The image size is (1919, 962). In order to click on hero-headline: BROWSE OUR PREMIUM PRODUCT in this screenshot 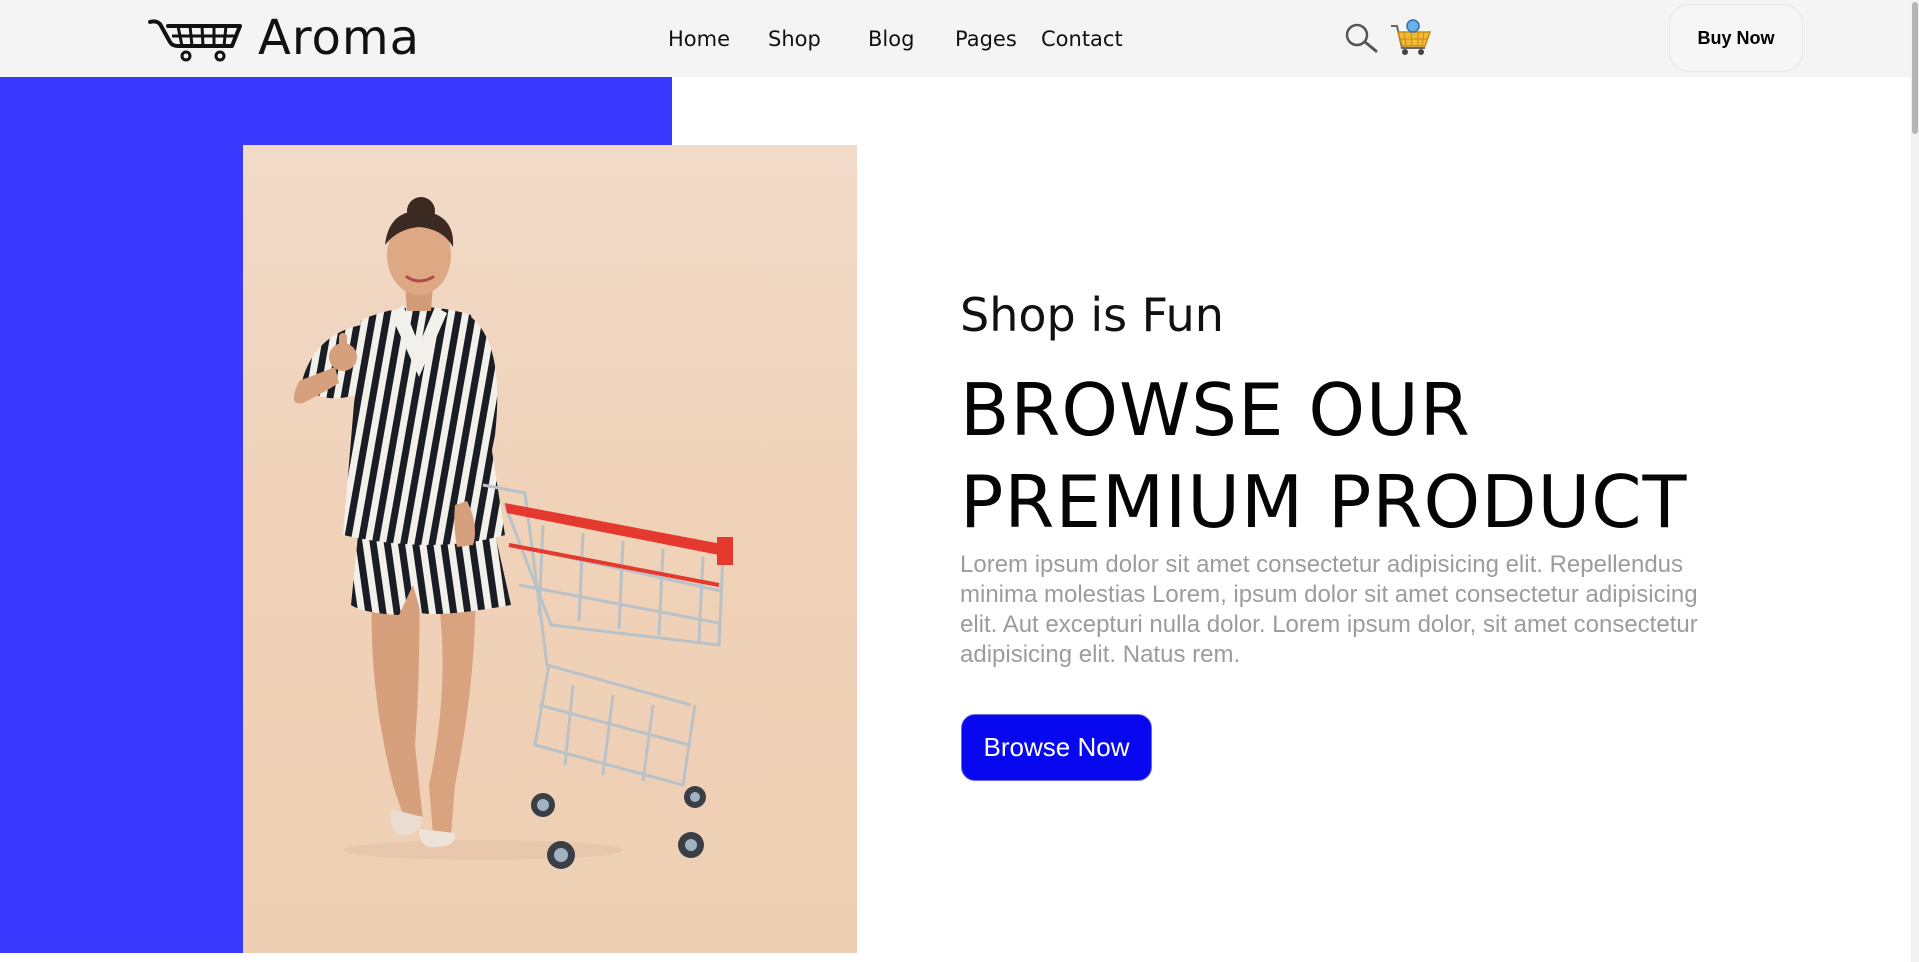, I will do `click(1324, 456)`.